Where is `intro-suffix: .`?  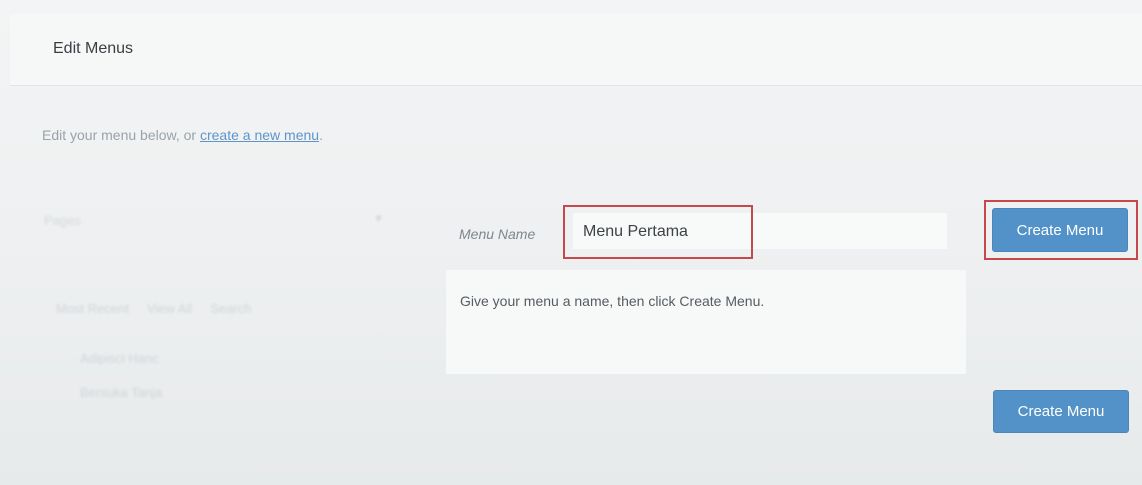
intro-suffix: . is located at coordinates (321, 135).